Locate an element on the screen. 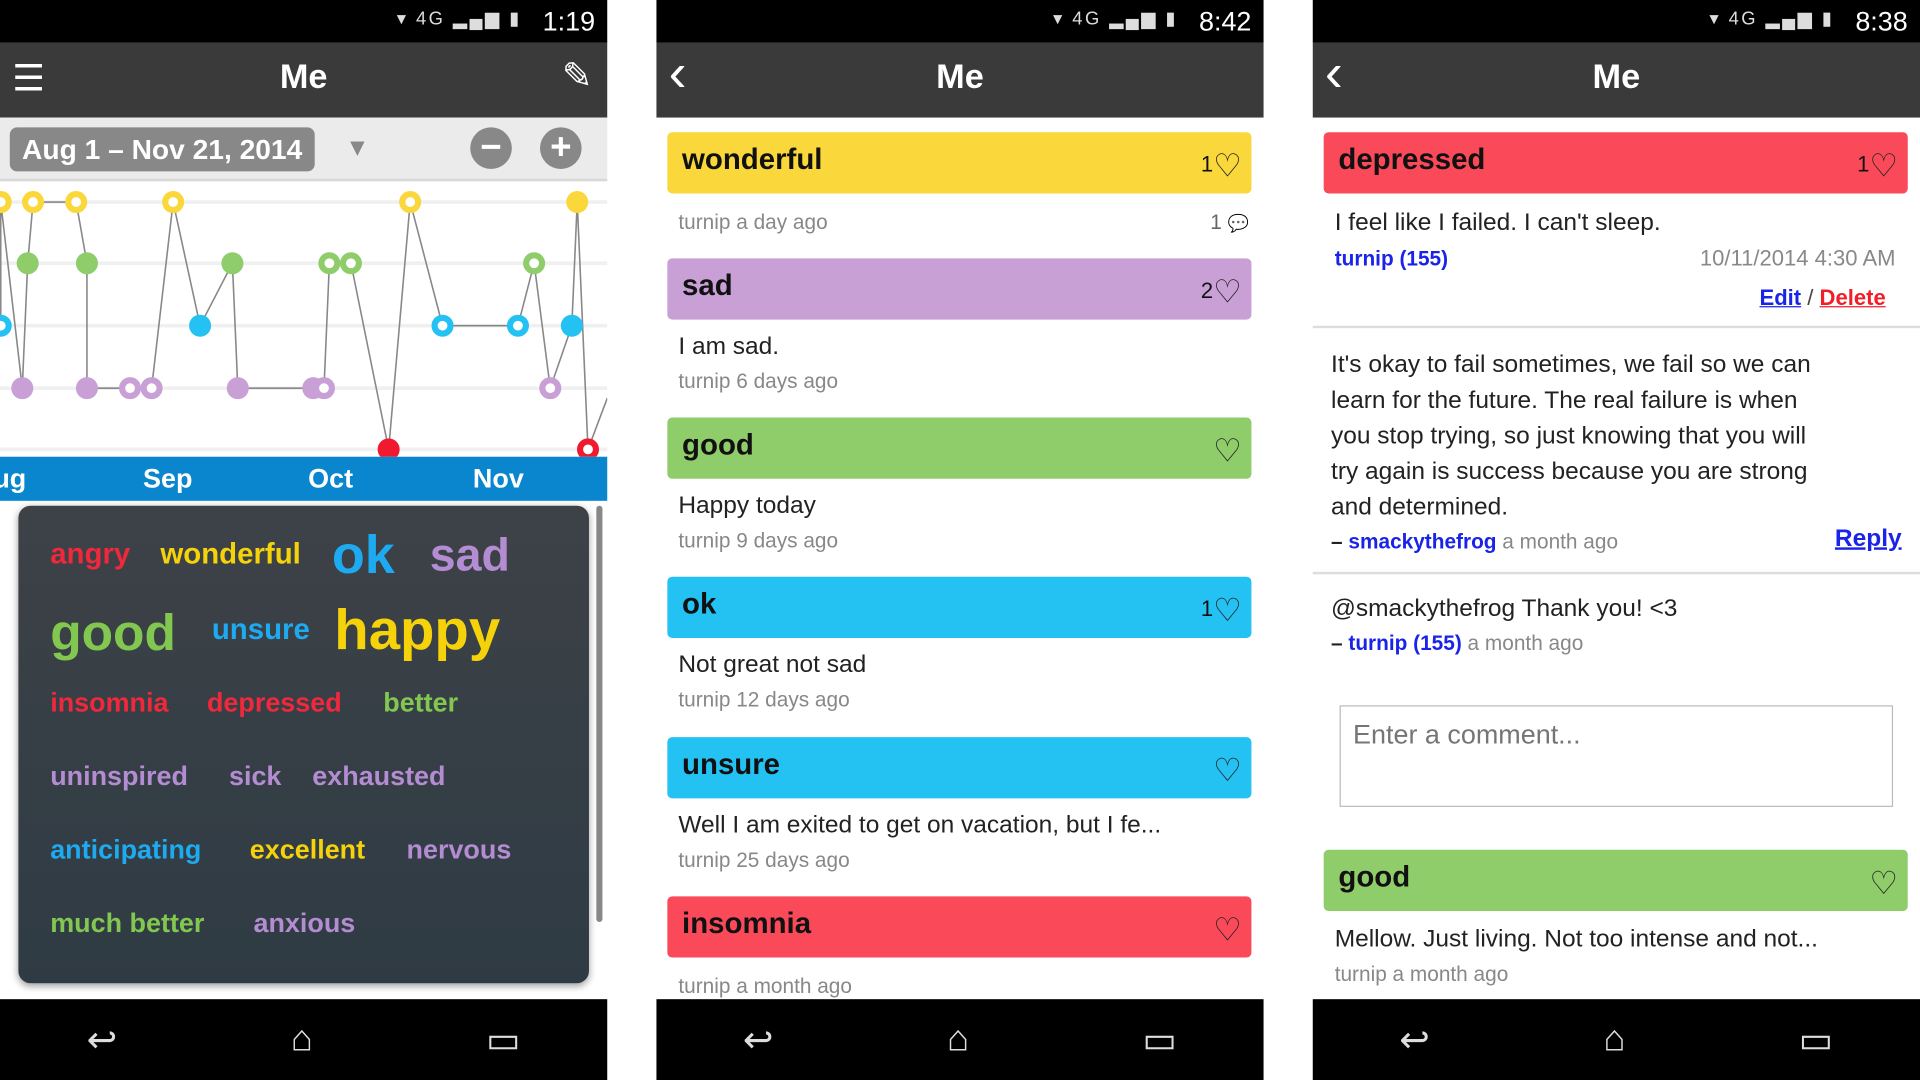  dash: – is located at coordinates (1337, 643).